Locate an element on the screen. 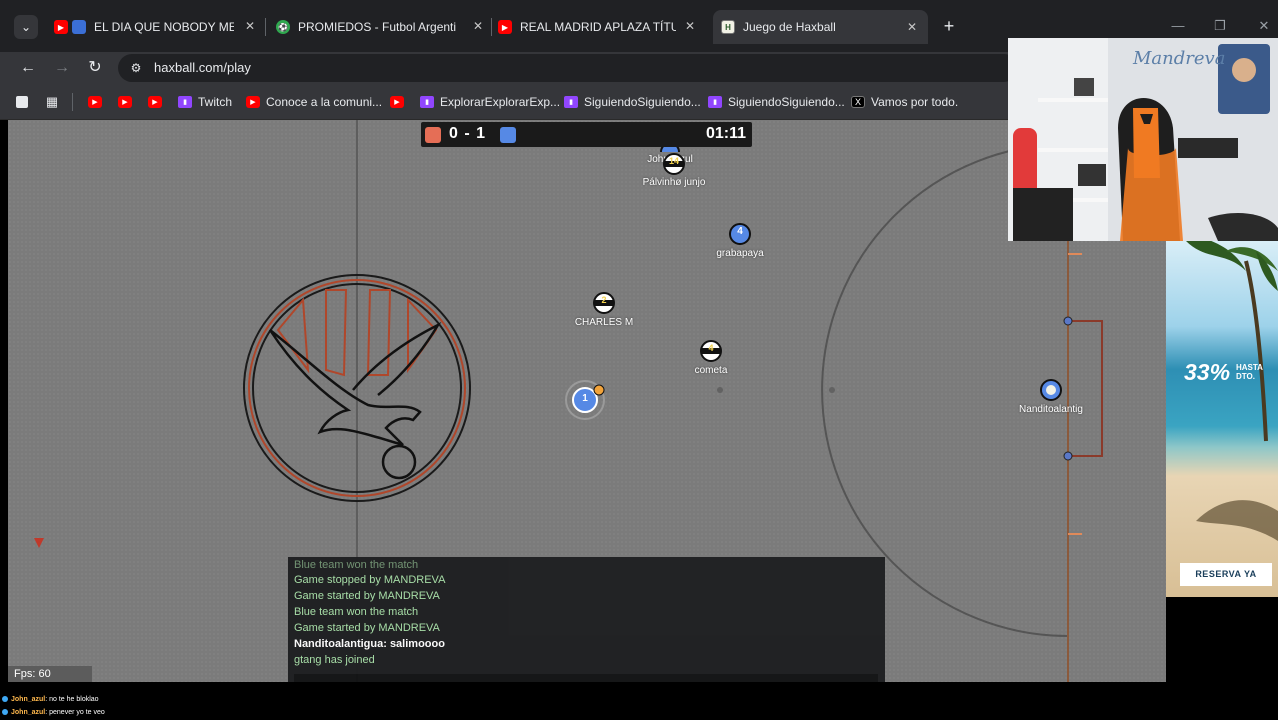  square-icon is located at coordinates (22, 102).